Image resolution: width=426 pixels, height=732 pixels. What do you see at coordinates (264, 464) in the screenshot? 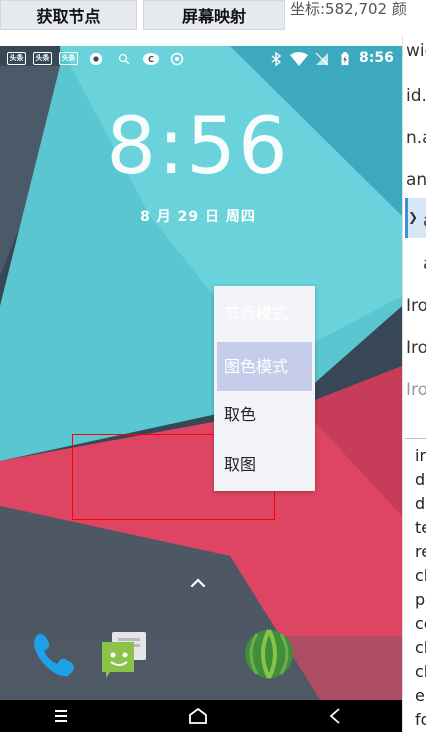
I see `menu-item-capture-image: 取图` at bounding box center [264, 464].